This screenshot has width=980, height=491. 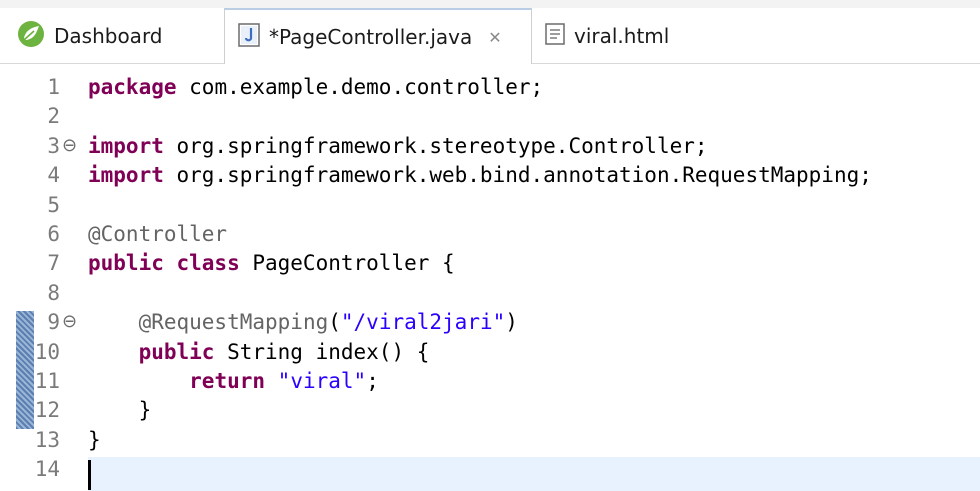 What do you see at coordinates (108, 36) in the screenshot?
I see `tab-label: Dashboard` at bounding box center [108, 36].